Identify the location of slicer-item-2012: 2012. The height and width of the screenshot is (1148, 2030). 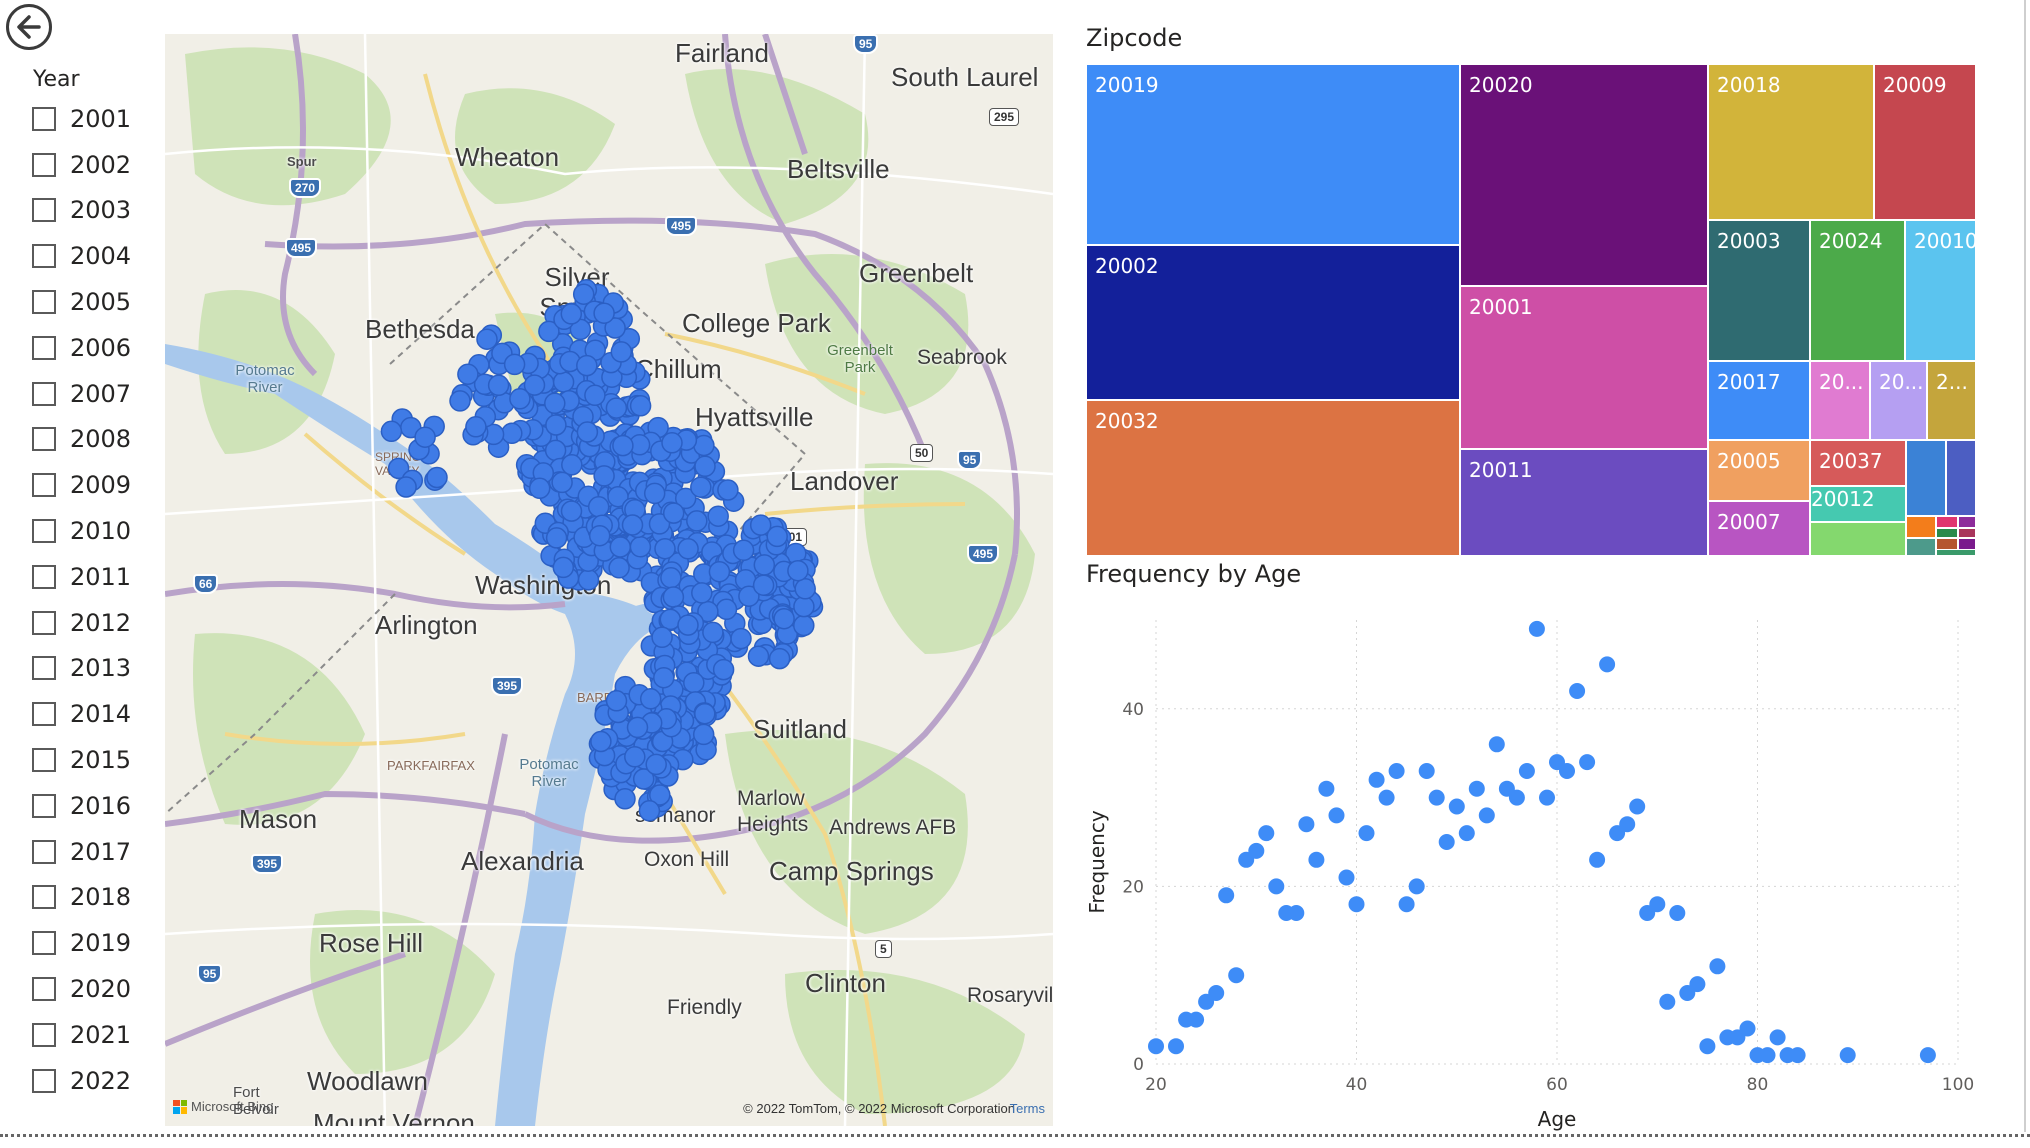
(100, 623).